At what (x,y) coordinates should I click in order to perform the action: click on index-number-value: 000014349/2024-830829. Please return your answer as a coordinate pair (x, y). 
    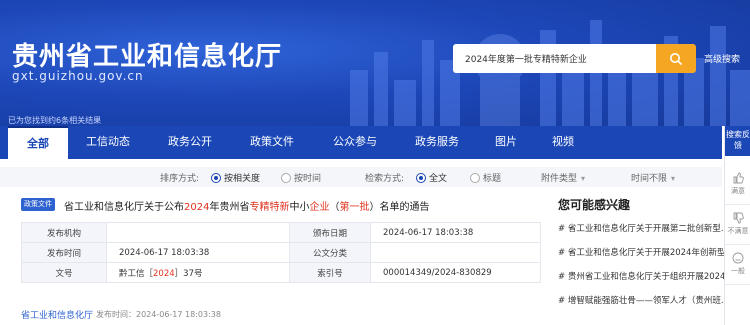
    Looking at the image, I should click on (455, 272).